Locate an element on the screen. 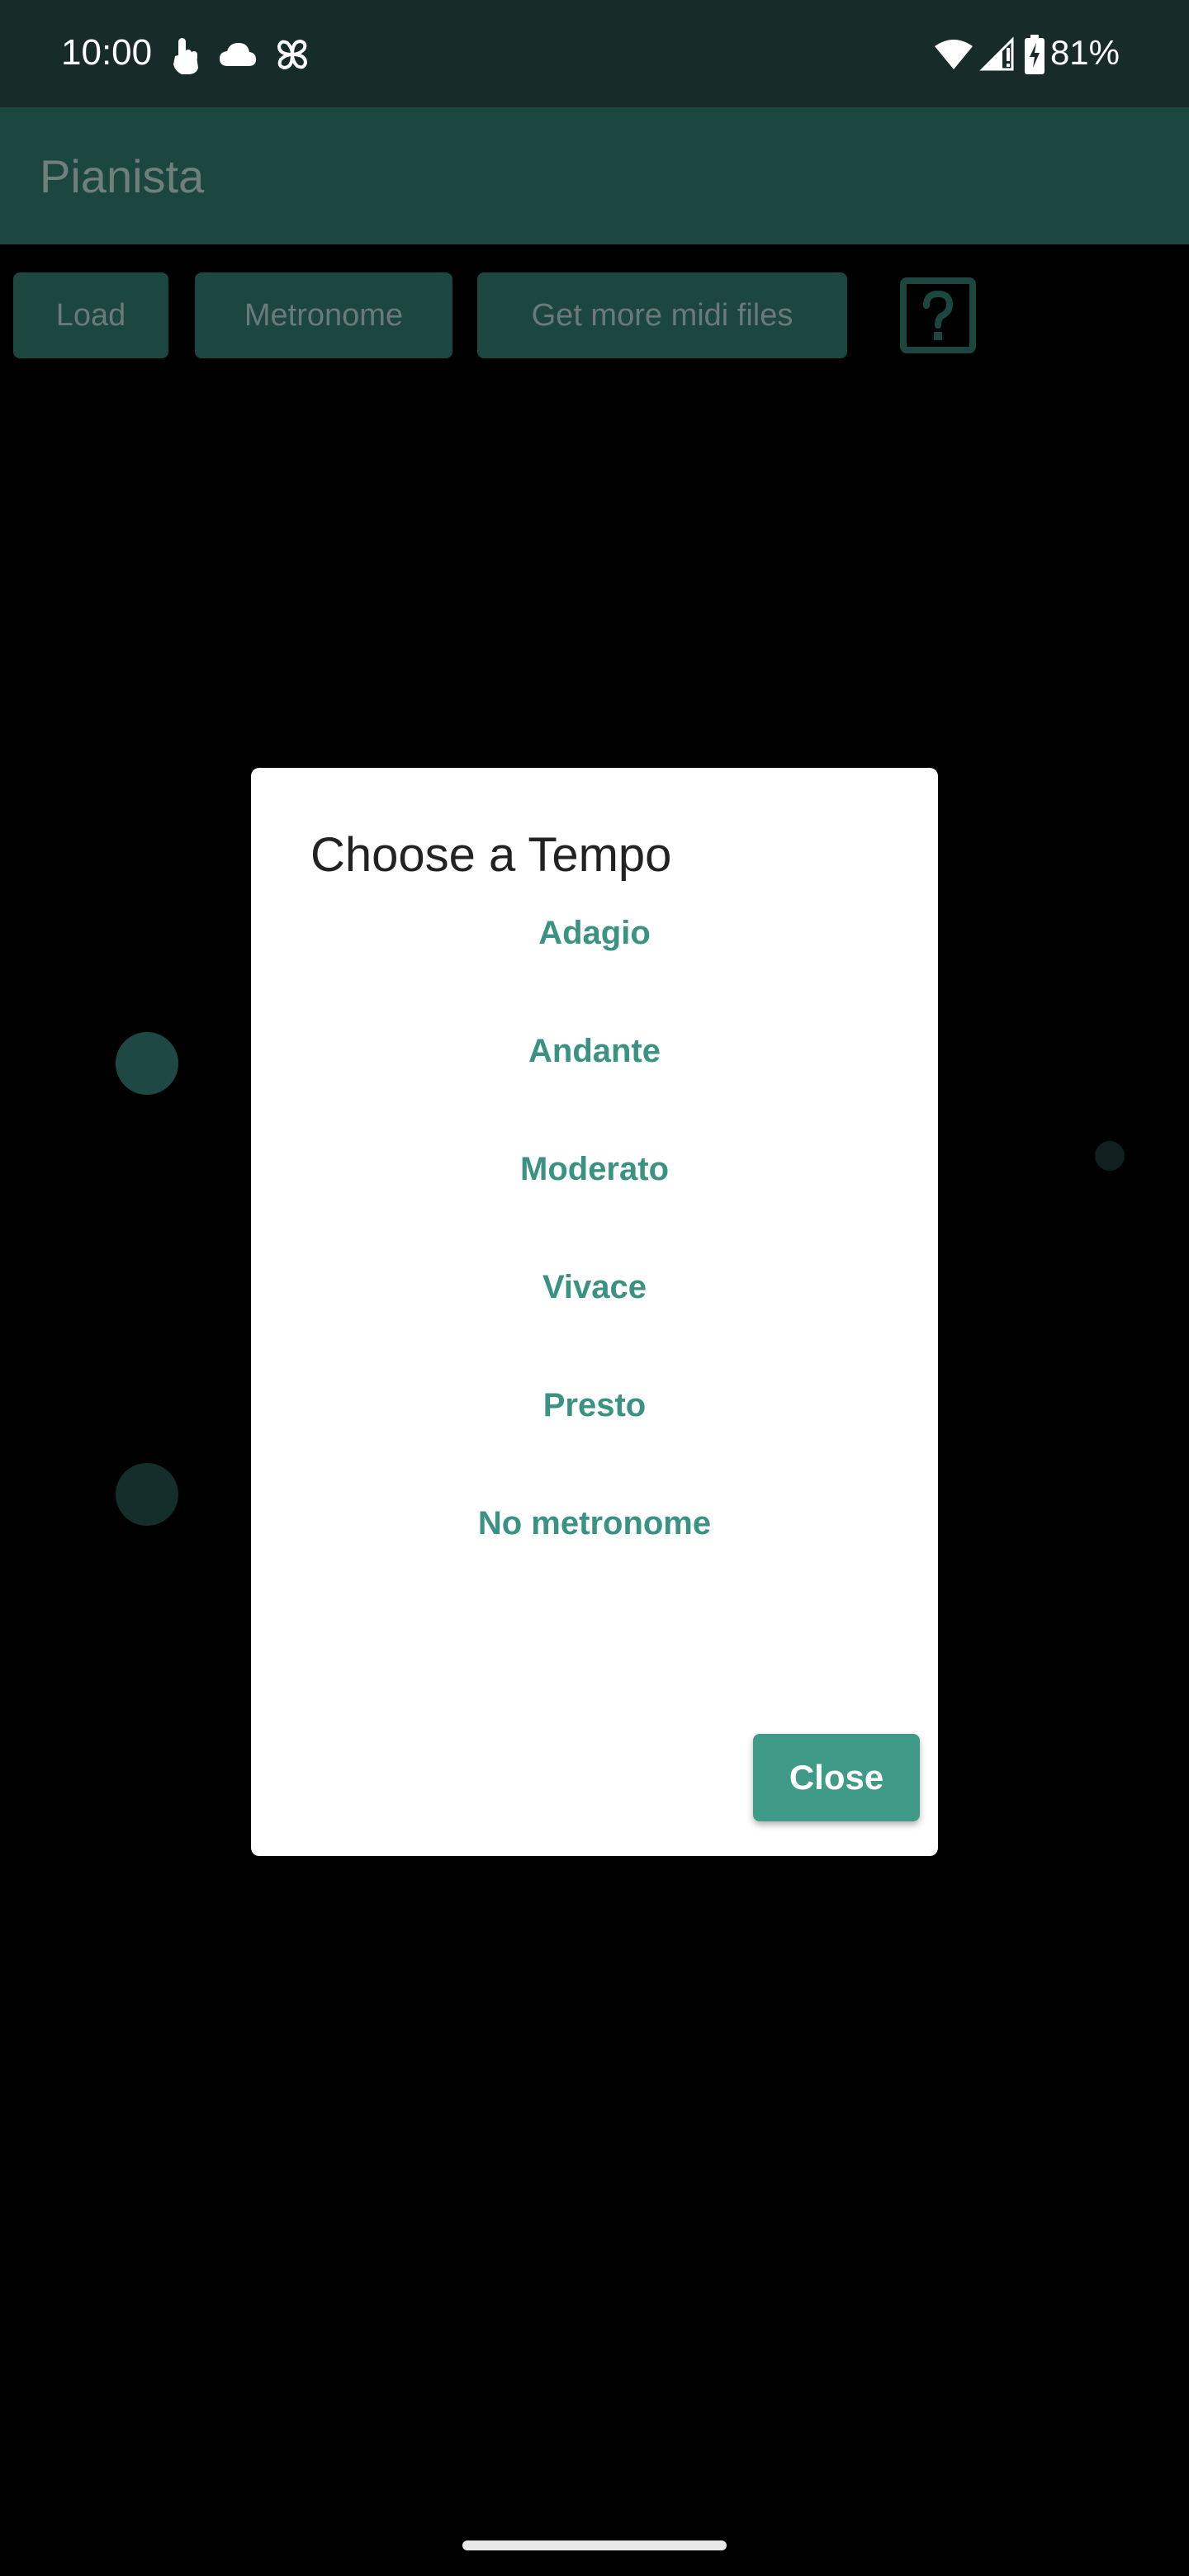 This screenshot has height=2576, width=1189. app-title: Pianista is located at coordinates (122, 176).